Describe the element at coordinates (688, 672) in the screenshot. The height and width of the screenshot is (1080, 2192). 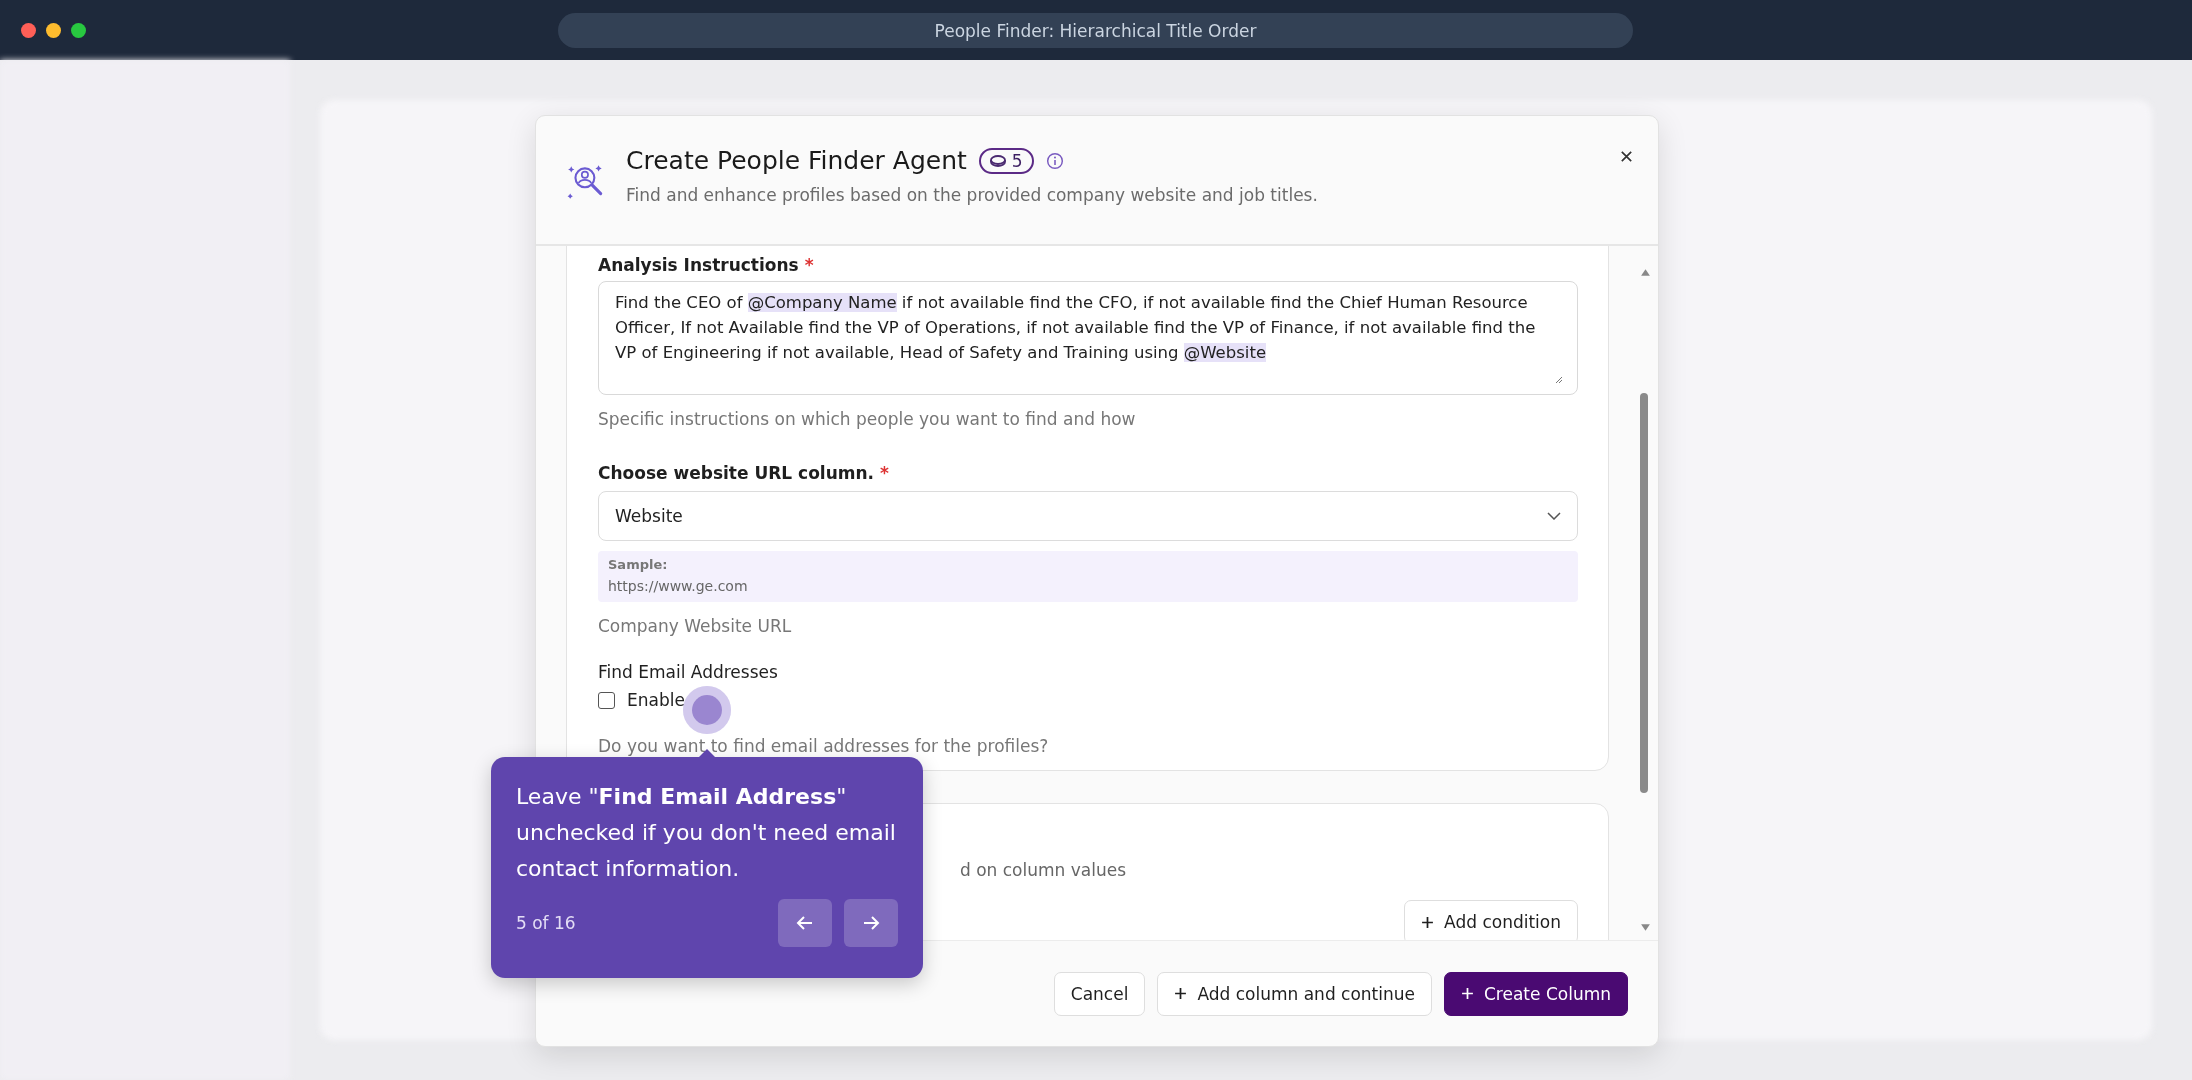
I see `field-label: Find Email Addresses` at that location.